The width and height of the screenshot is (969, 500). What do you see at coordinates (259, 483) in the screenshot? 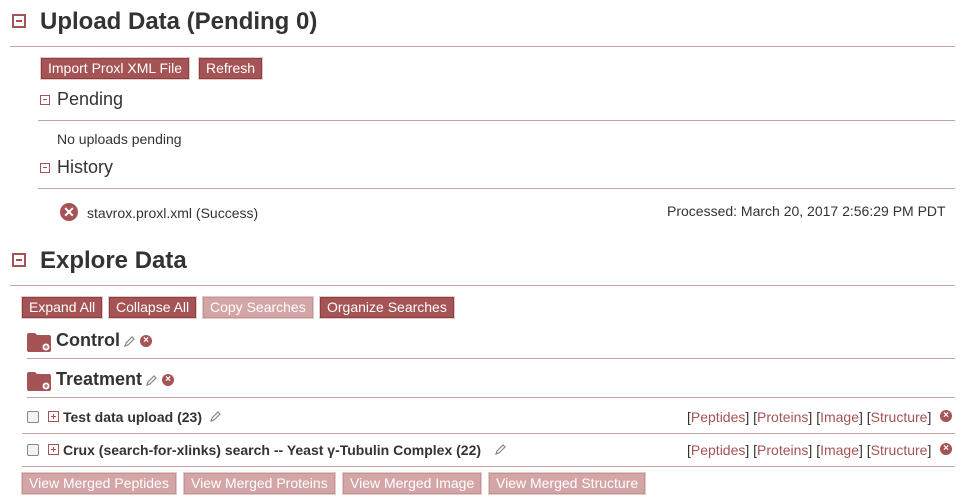
I see `view-merged-proteins-button: View Merged Proteins` at bounding box center [259, 483].